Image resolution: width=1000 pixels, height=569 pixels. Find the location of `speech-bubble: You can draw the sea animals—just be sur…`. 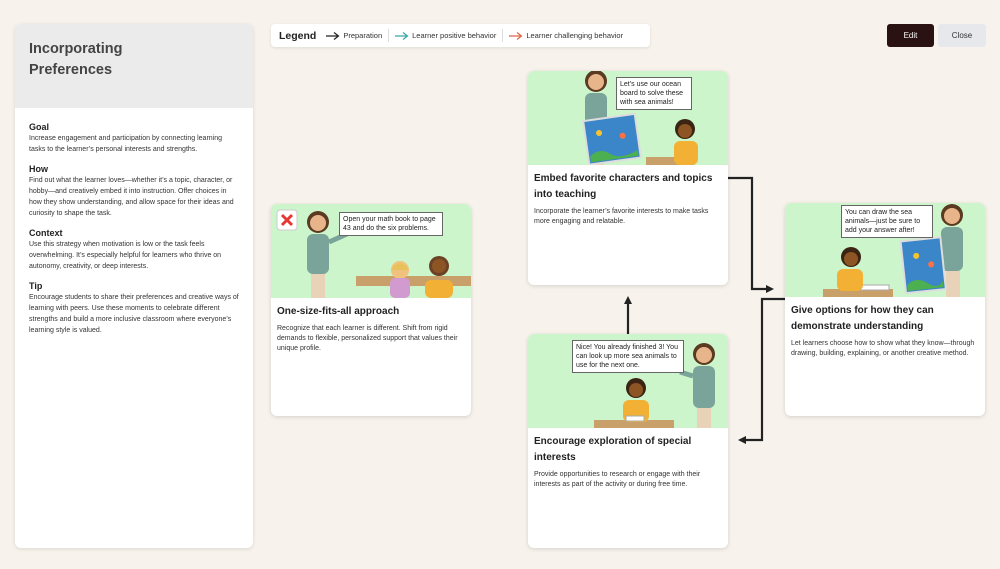

speech-bubble: You can draw the sea animals—just be sur… is located at coordinates (887, 221).